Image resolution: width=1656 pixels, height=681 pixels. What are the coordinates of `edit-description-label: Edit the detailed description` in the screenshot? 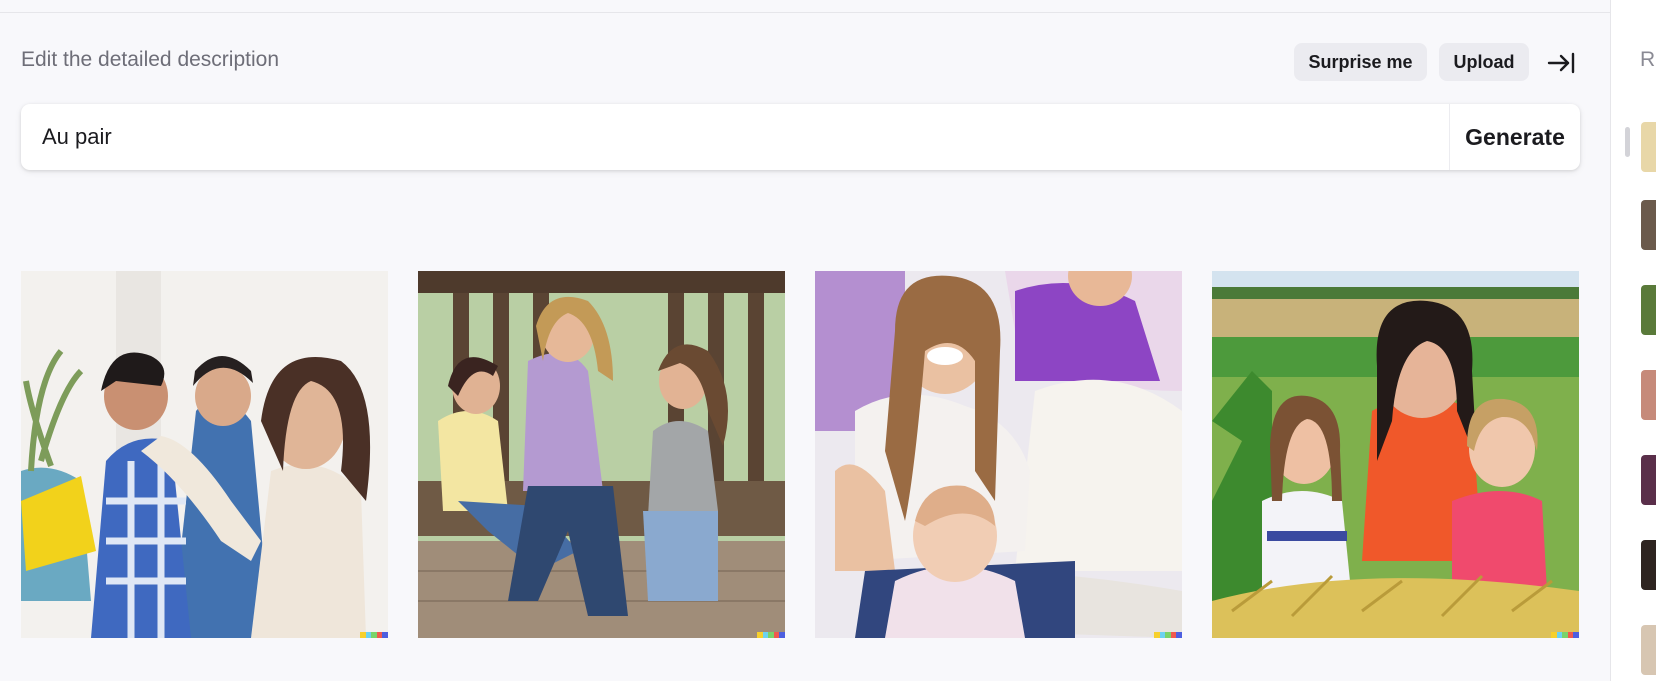 It's located at (150, 59).